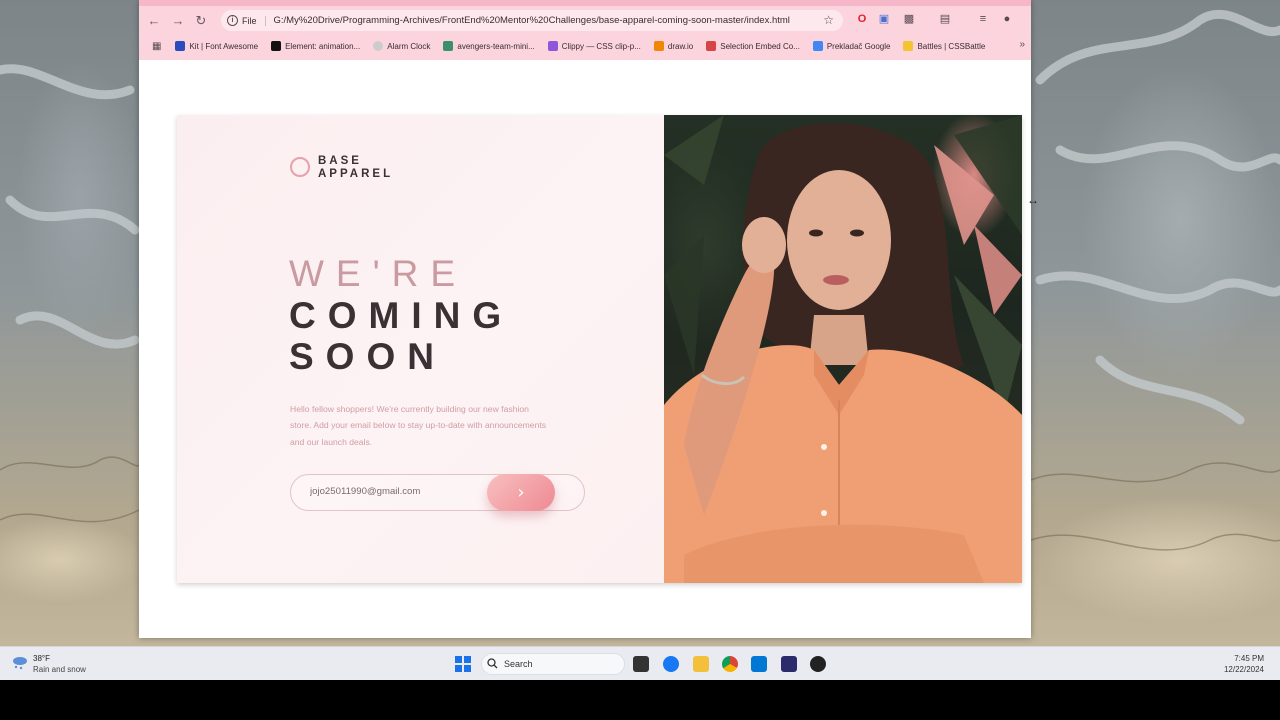  I want to click on chevron-right-icon: », so click(1022, 44).